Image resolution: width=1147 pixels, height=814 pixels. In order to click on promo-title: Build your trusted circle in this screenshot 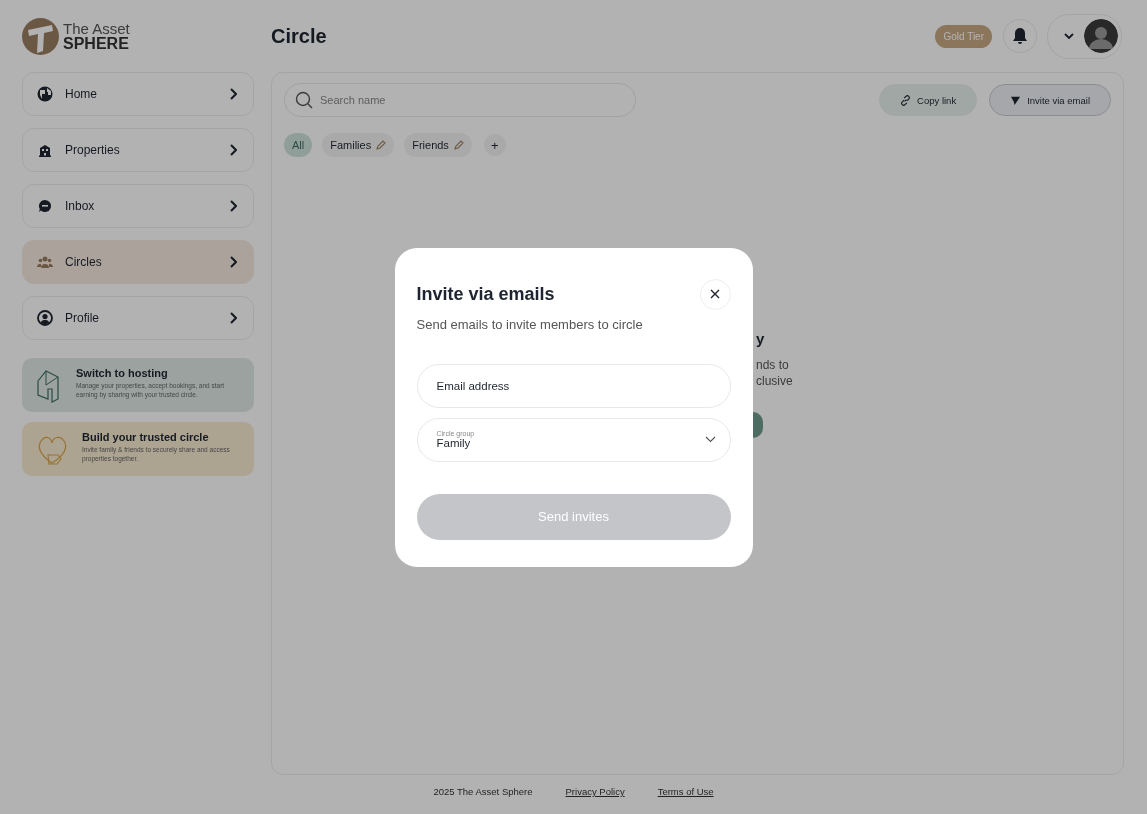, I will do `click(146, 437)`.